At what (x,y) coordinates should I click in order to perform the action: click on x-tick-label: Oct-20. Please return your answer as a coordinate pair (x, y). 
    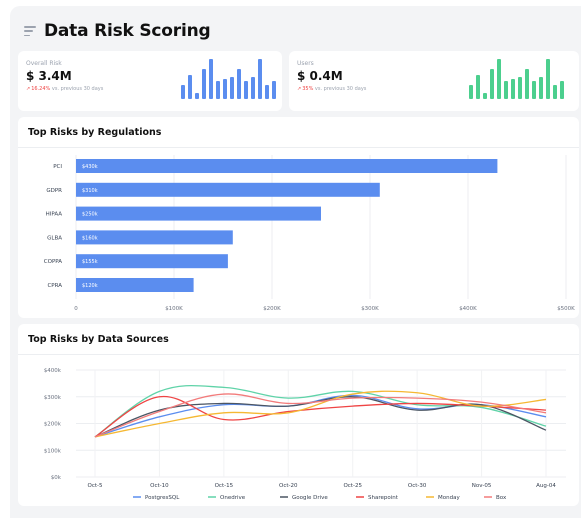
    Looking at the image, I should click on (288, 486).